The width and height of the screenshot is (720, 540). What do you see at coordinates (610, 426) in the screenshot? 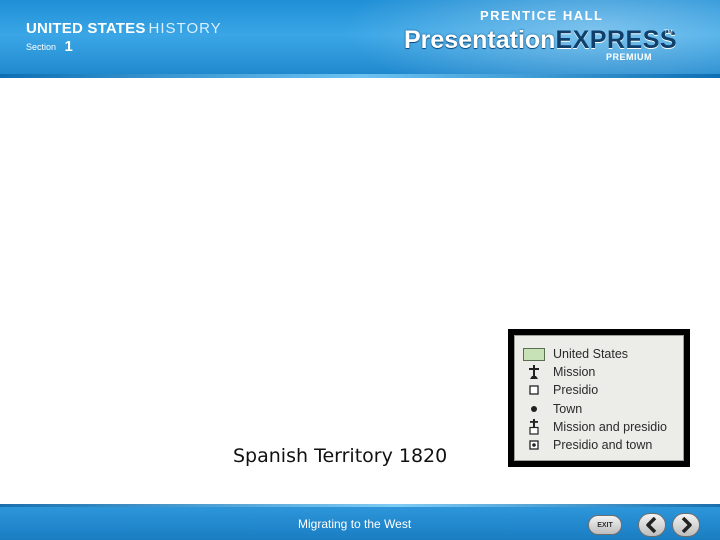
I see `legend-label: Mission and presidio` at bounding box center [610, 426].